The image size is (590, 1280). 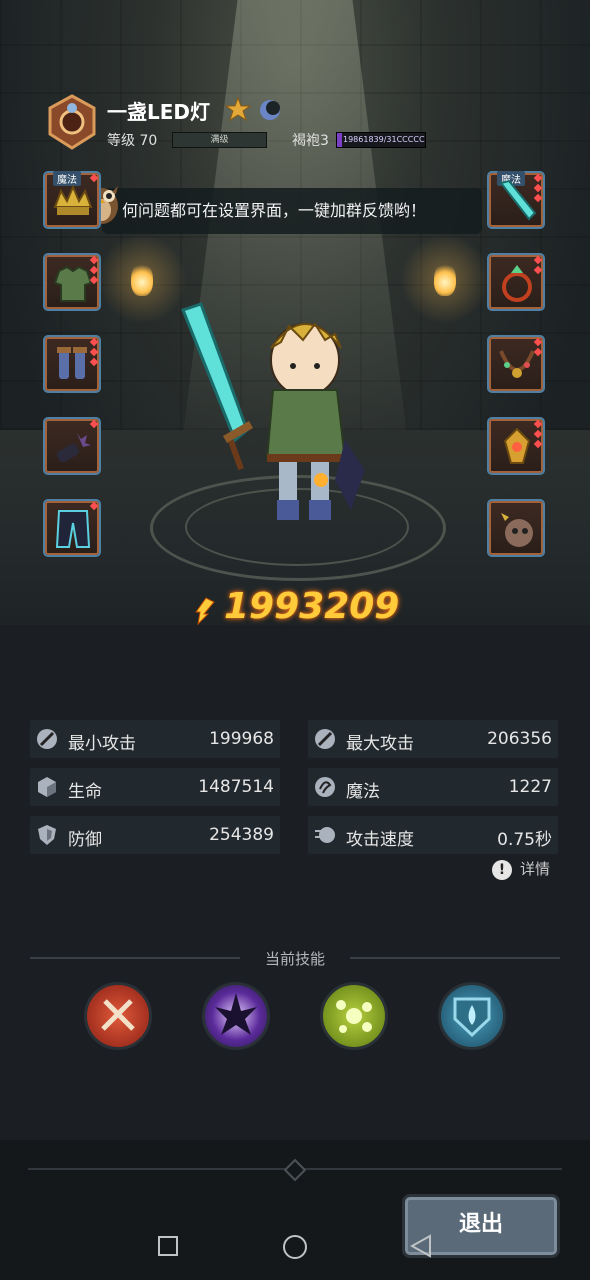 I want to click on necklace-icon, so click(x=517, y=364).